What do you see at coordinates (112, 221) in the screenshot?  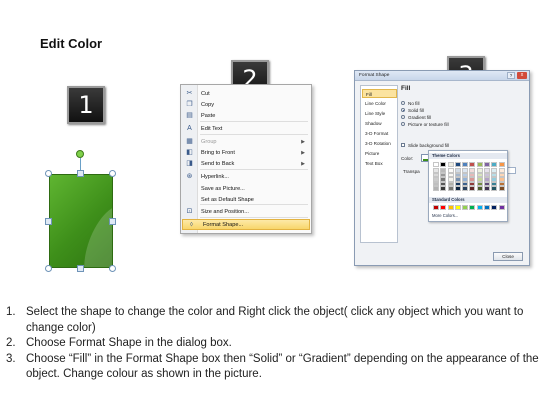 I see `resize-handle-right` at bounding box center [112, 221].